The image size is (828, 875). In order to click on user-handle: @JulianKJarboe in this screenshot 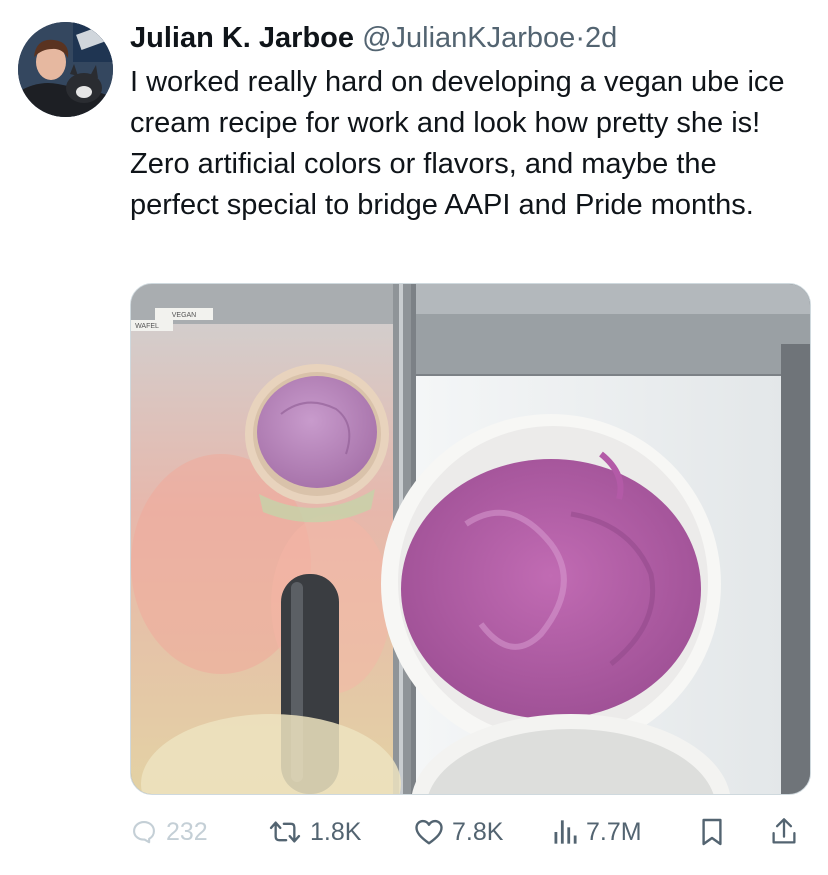, I will do `click(468, 38)`.